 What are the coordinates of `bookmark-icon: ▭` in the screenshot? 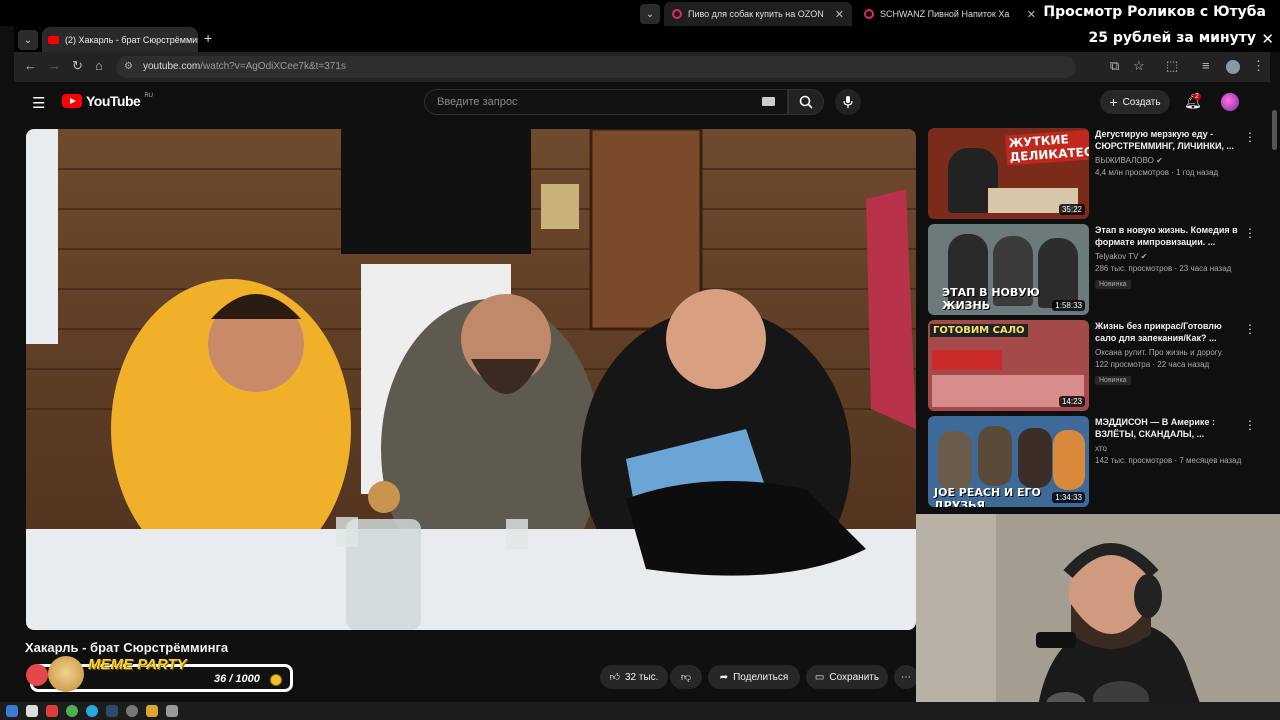 It's located at (819, 677).